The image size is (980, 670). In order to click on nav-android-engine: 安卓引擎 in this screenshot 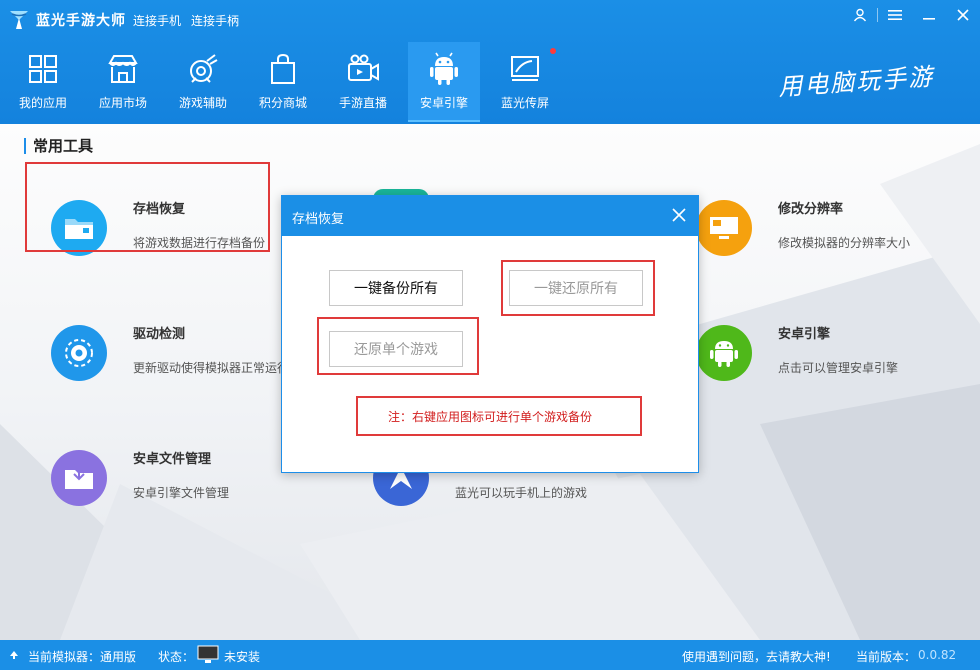, I will do `click(444, 82)`.